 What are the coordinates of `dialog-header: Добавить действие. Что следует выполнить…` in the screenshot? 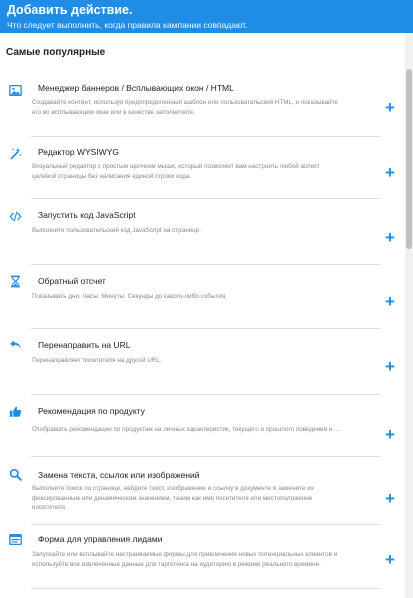 It's located at (206, 16).